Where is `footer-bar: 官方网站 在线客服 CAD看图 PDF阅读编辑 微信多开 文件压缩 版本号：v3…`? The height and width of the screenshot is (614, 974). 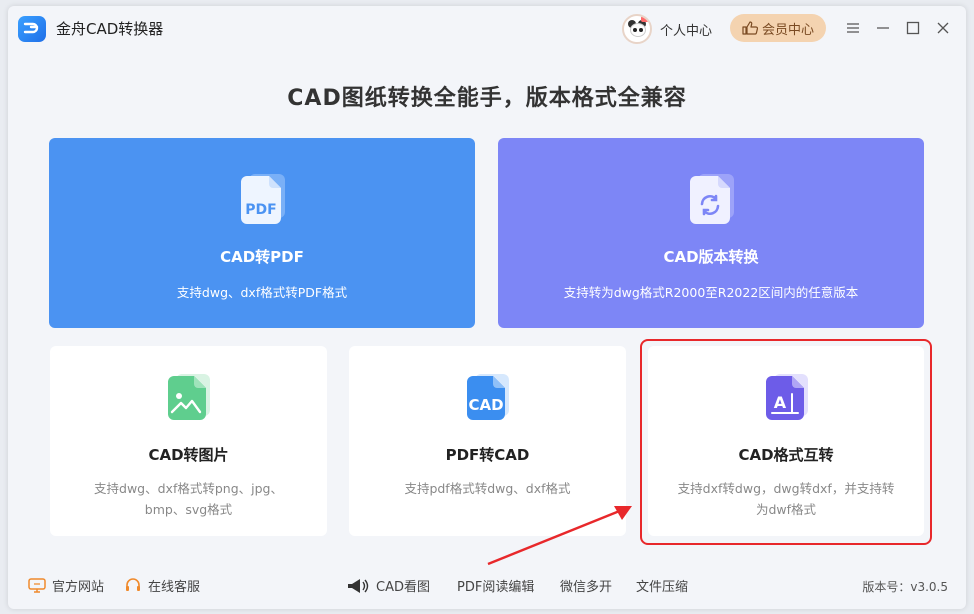 footer-bar: 官方网站 在线客服 CAD看图 PDF阅读编辑 微信多开 文件压缩 版本号：v3… is located at coordinates (487, 586).